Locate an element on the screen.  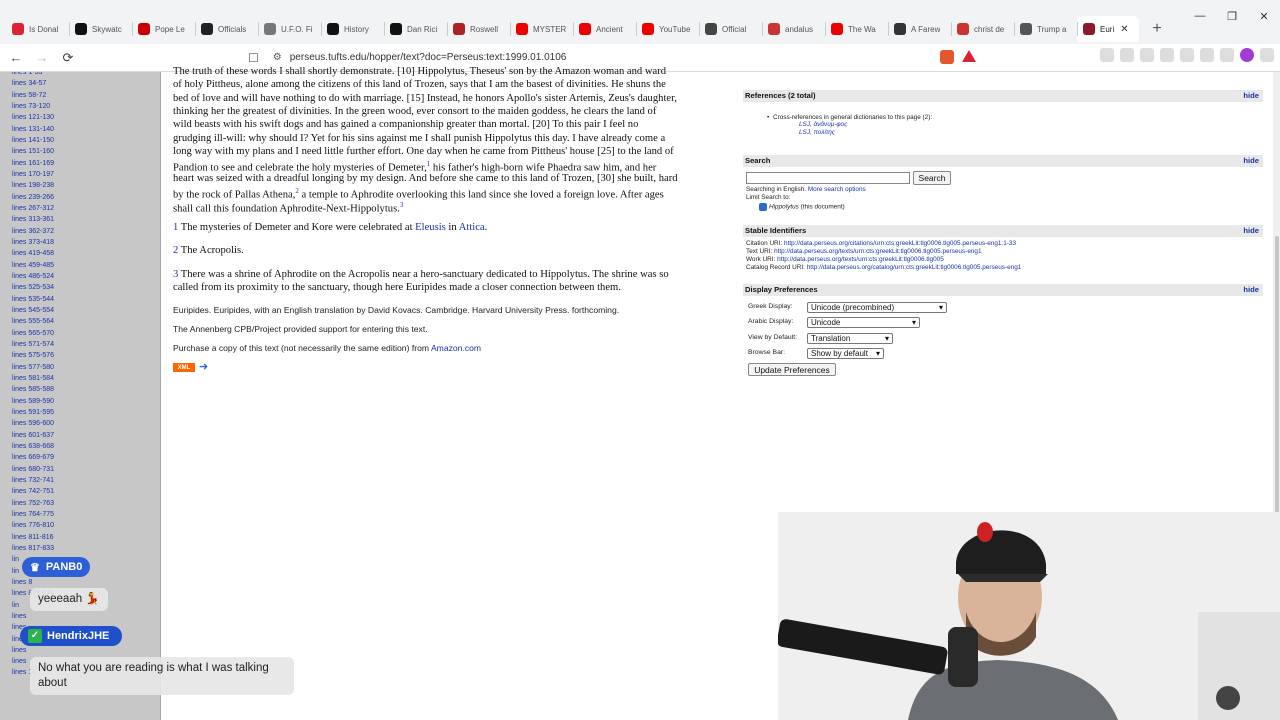
browse-bar-link: lines 34-57 is located at coordinates (29, 83).